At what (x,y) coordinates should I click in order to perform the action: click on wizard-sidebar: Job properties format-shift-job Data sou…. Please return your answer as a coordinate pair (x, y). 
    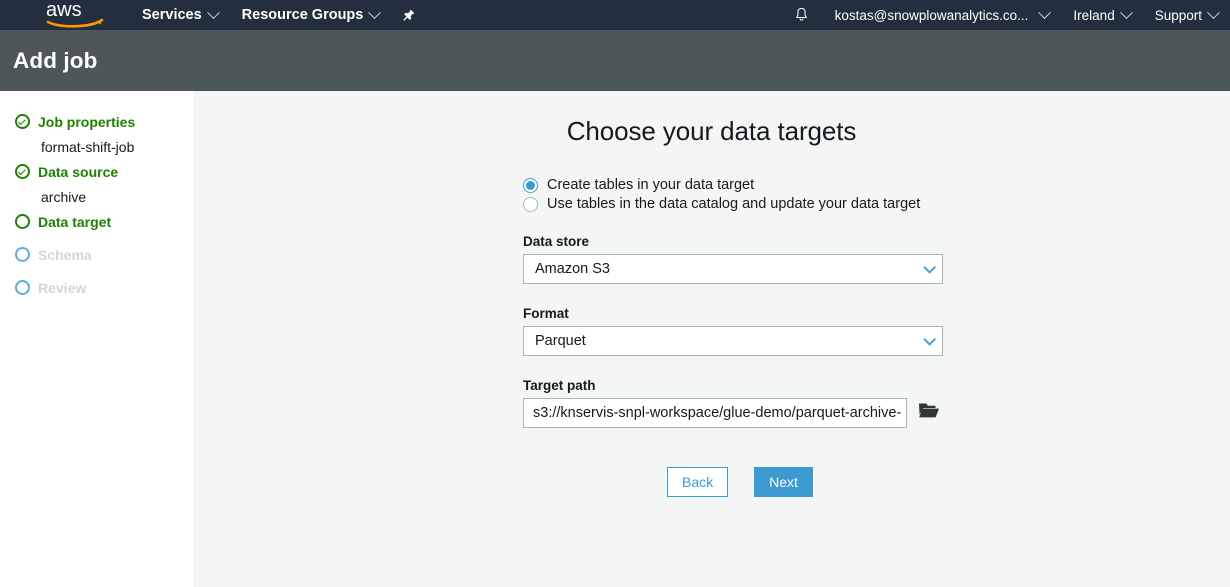
    Looking at the image, I should click on (96, 339).